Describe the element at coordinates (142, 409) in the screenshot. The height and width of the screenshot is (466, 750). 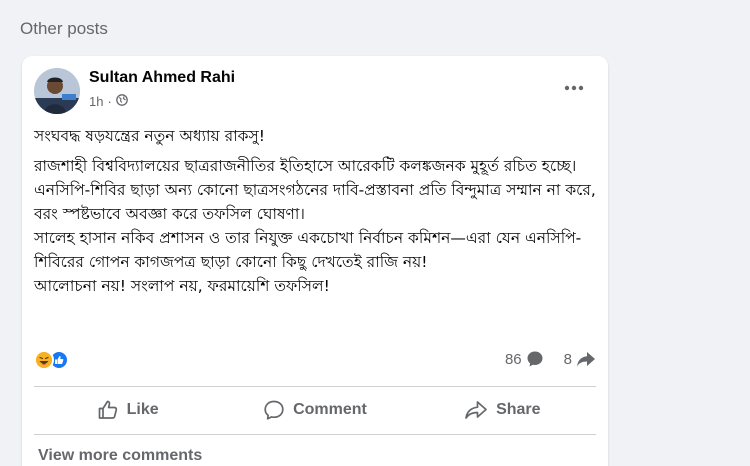
I see `like-label: Like` at that location.